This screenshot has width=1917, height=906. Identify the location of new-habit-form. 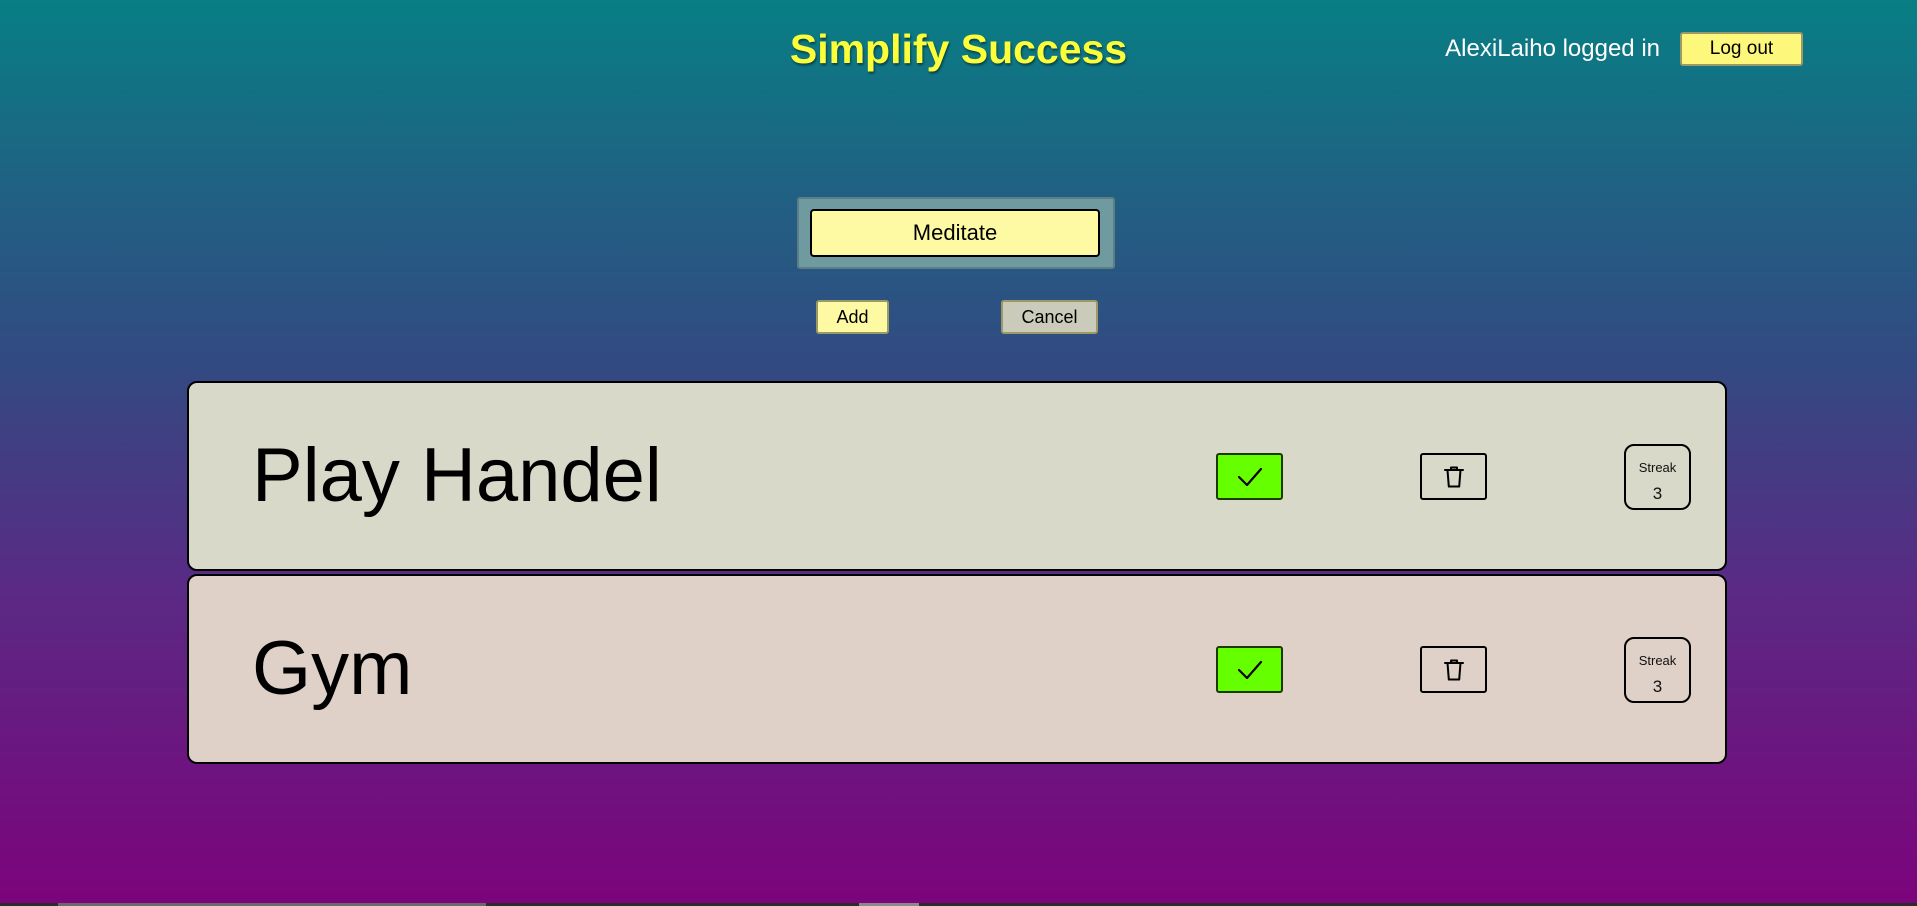
(956, 233).